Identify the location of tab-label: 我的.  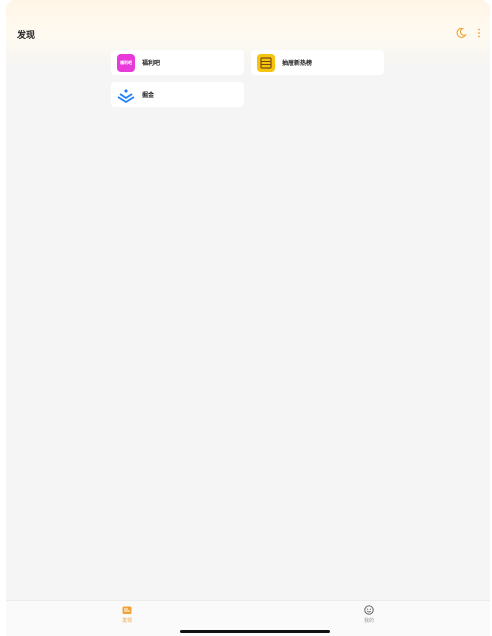
(368, 621).